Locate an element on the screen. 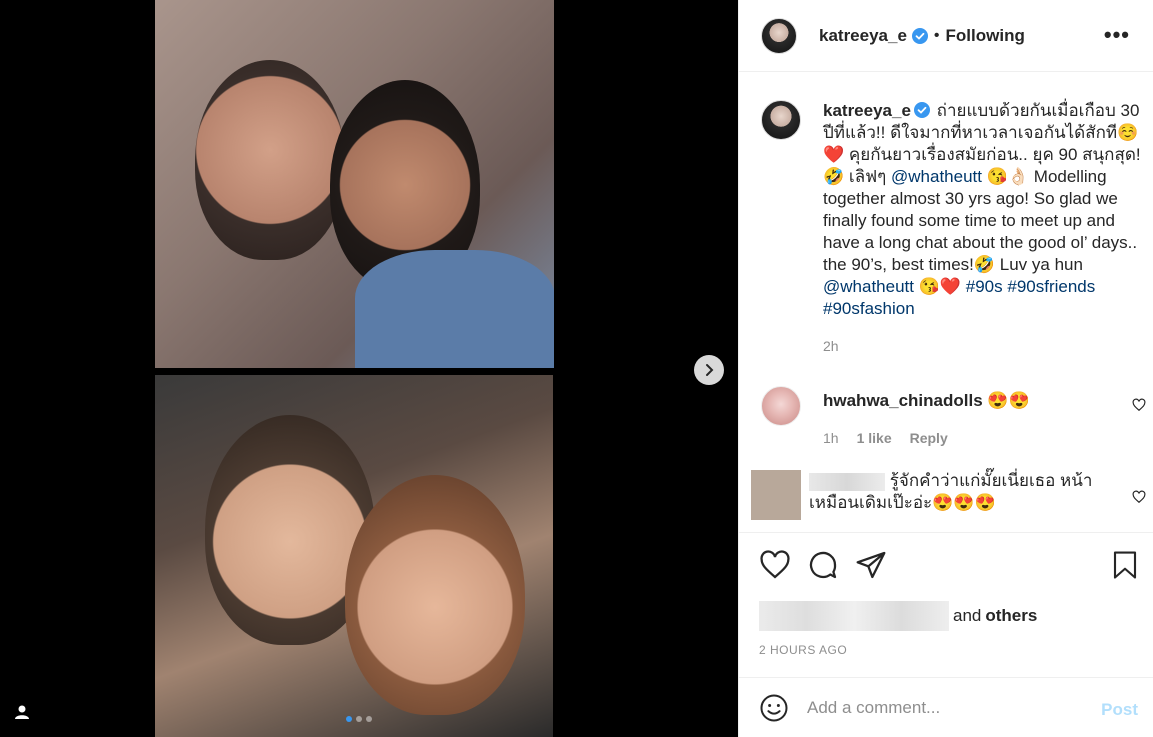 This screenshot has height=737, width=1153. comment-icon is located at coordinates (823, 565).